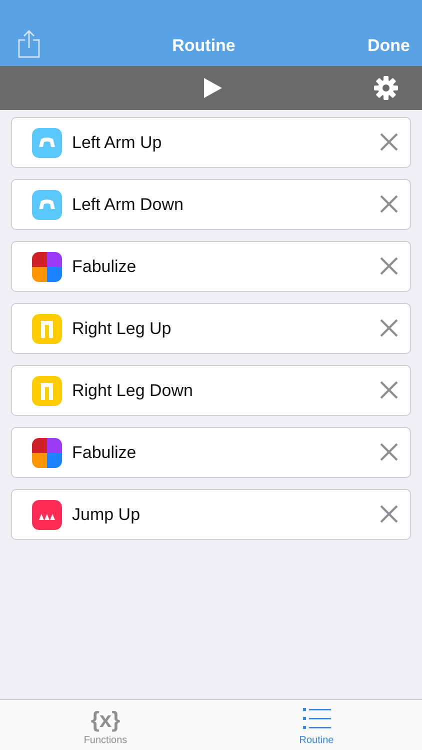 The height and width of the screenshot is (750, 422). What do you see at coordinates (213, 88) in the screenshot?
I see `play-icon` at bounding box center [213, 88].